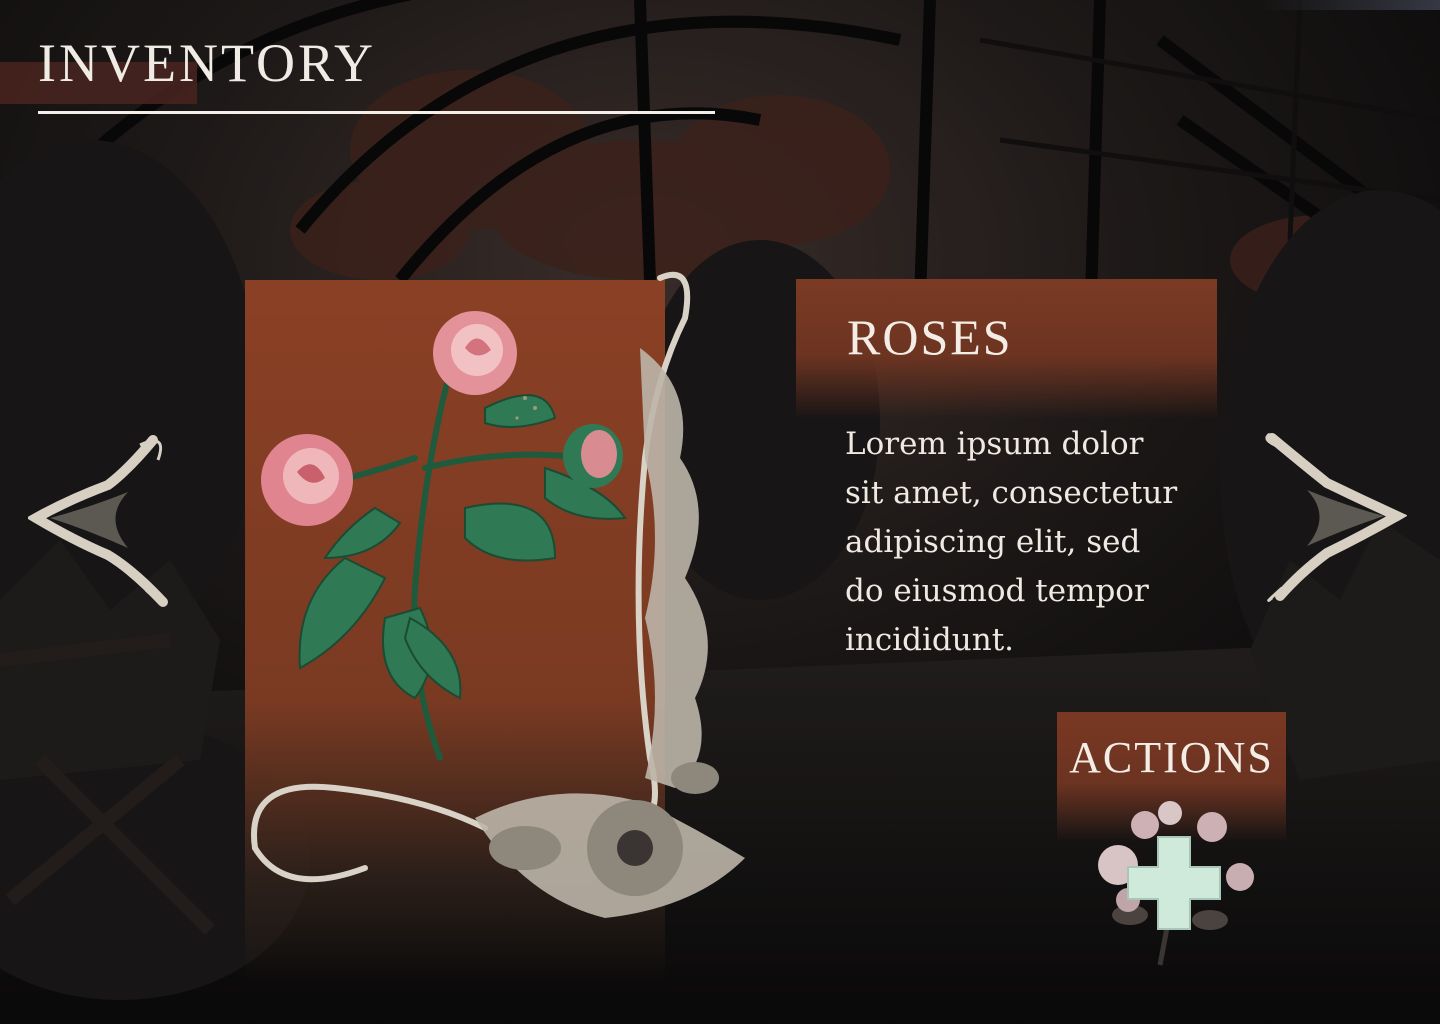  What do you see at coordinates (1171, 757) in the screenshot?
I see `actions-label: ACTIONS` at bounding box center [1171, 757].